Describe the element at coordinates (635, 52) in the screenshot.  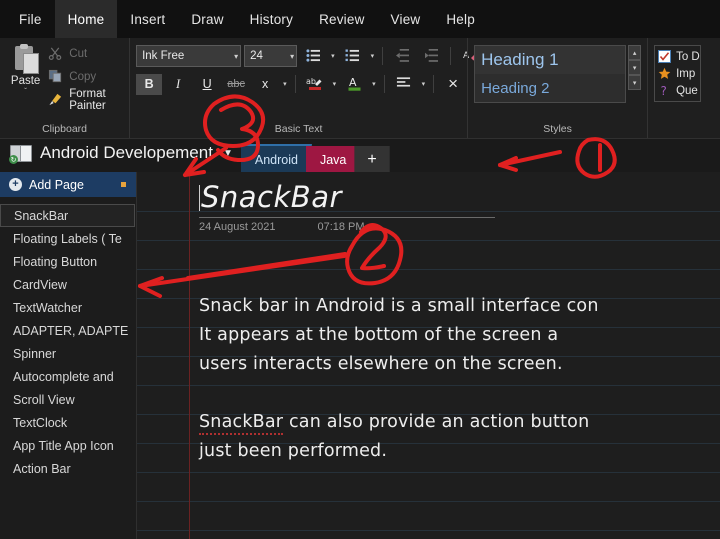
I see `scroll-up-icon: ▴` at that location.